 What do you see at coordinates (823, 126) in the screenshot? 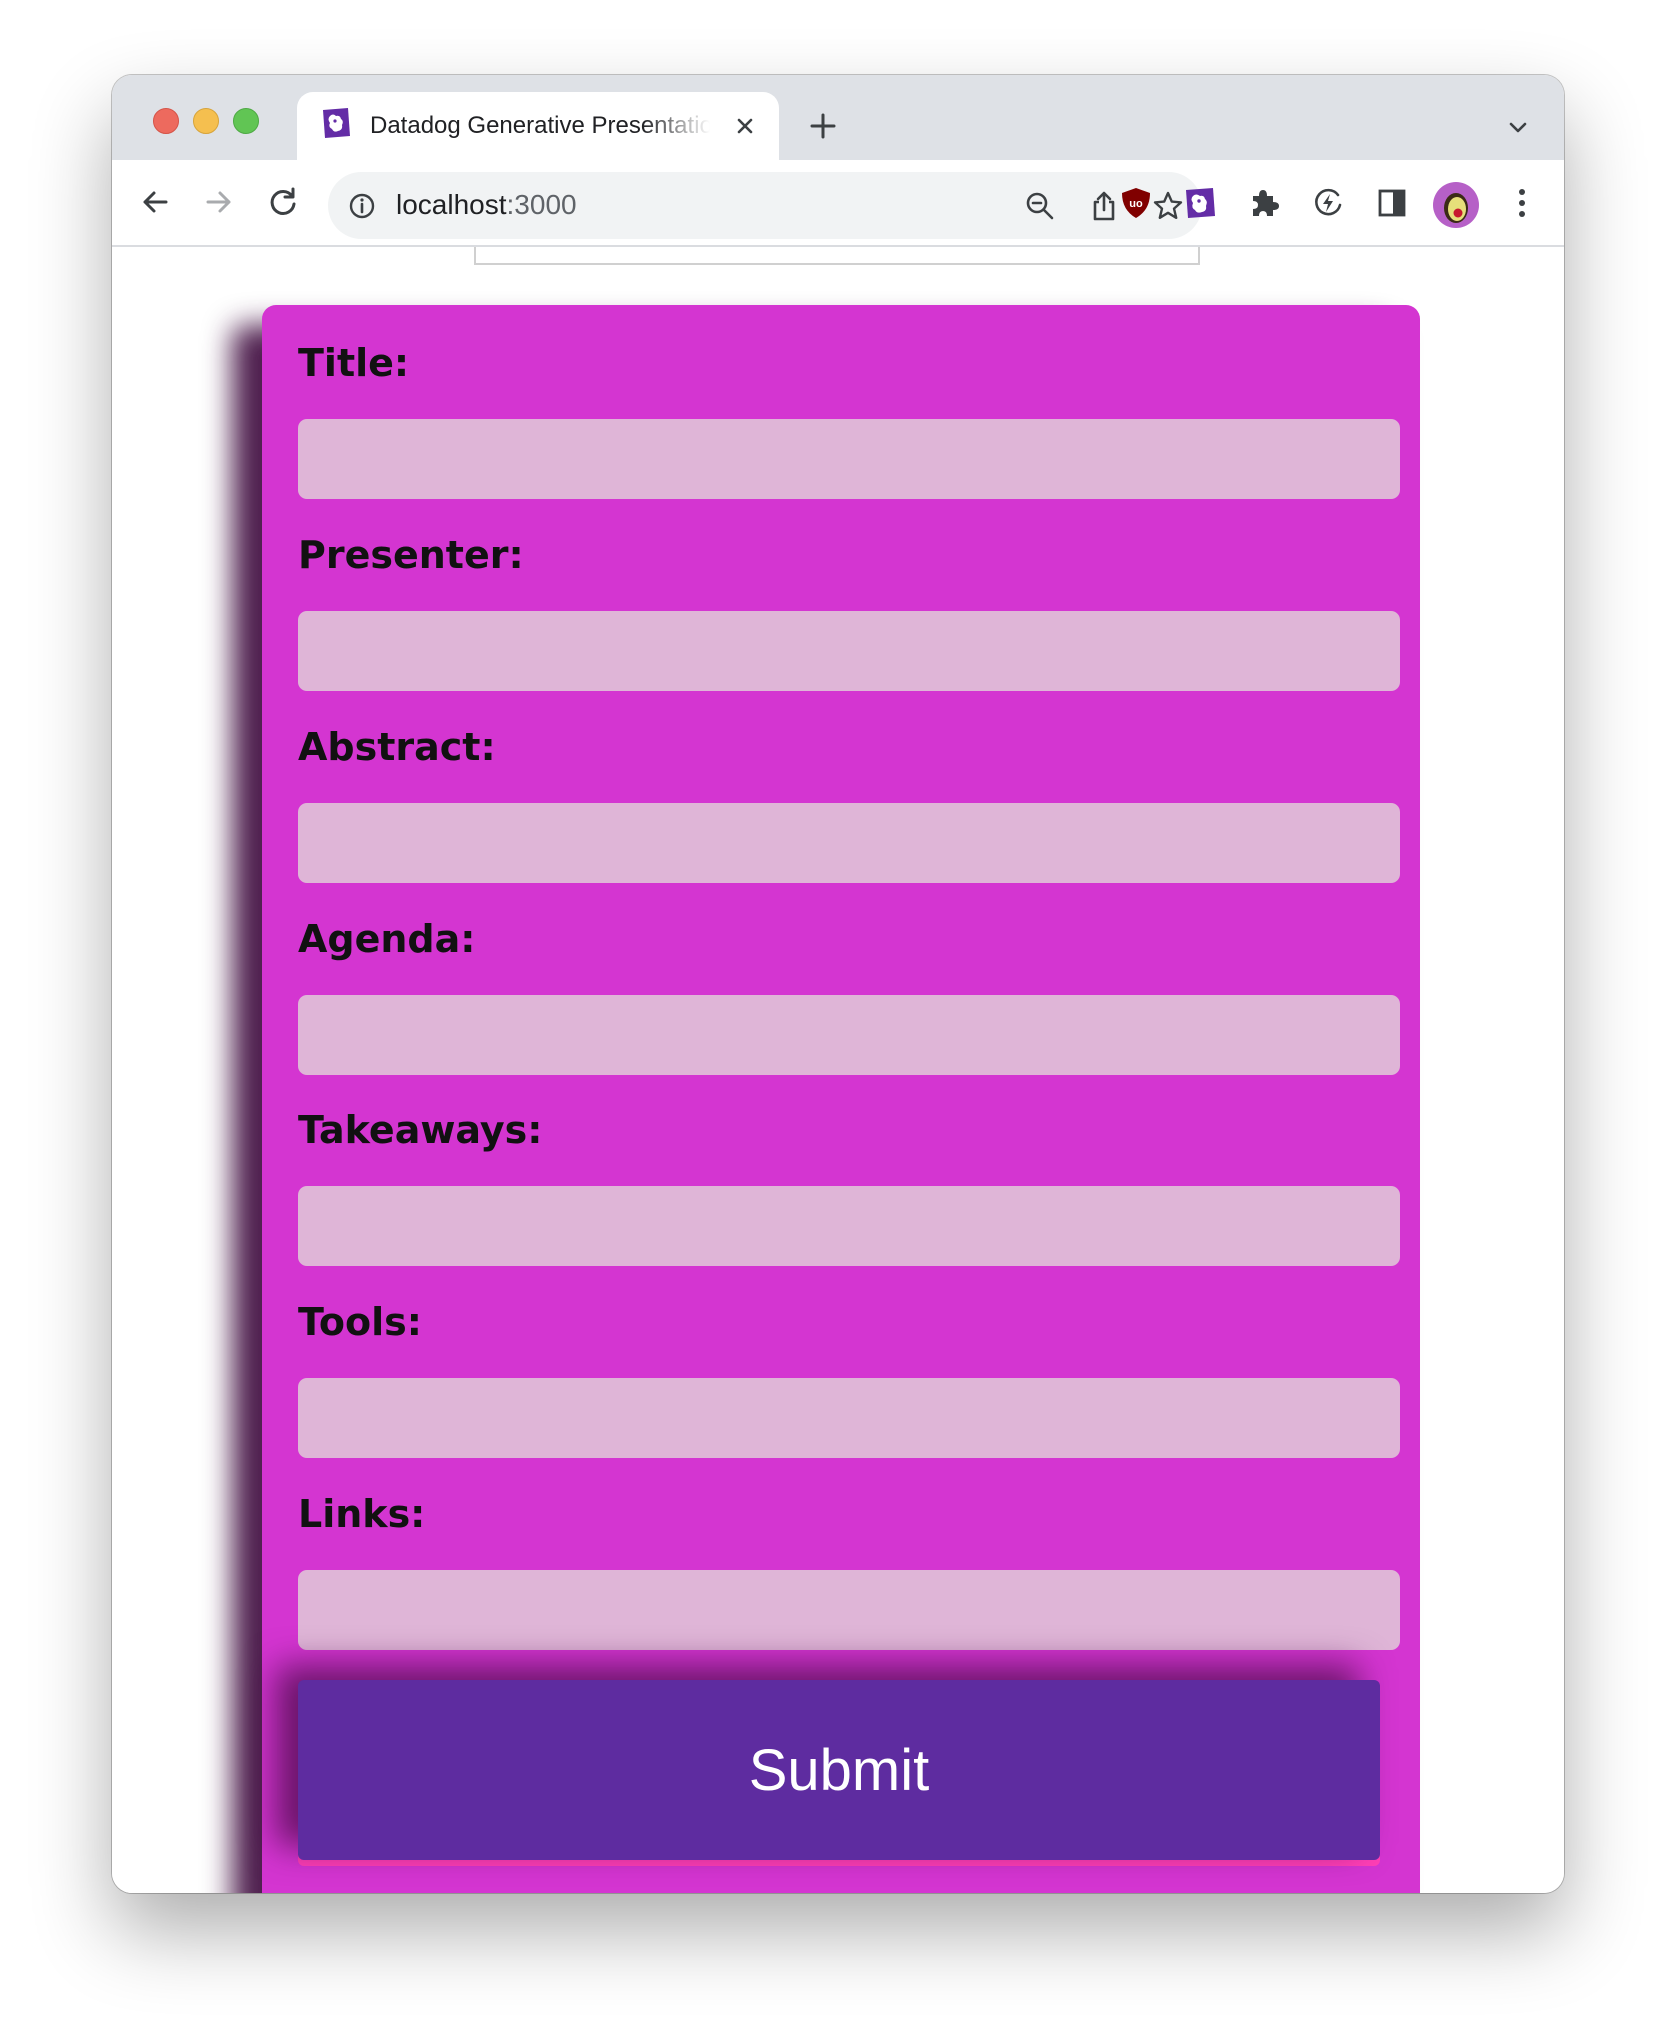
I see `plus-icon` at bounding box center [823, 126].